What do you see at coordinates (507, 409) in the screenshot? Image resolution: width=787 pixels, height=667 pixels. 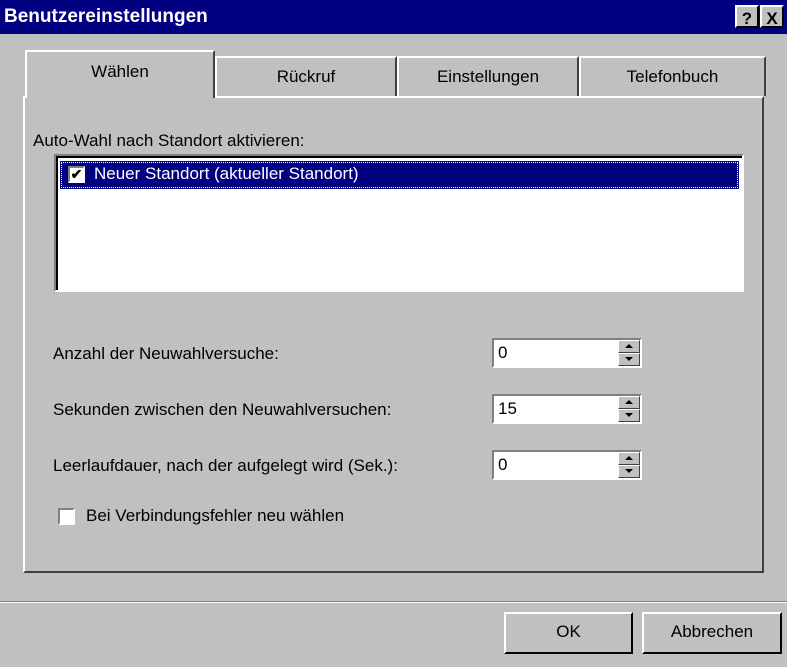 I see `redial-interval-value: 15` at bounding box center [507, 409].